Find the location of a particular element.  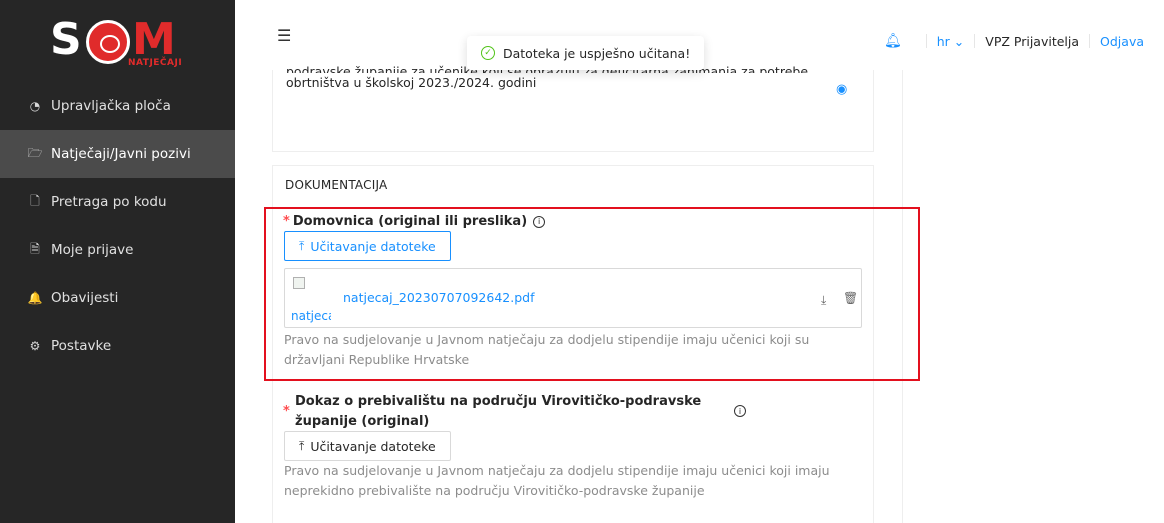

settings-icon: ⚙ is located at coordinates (35, 346).